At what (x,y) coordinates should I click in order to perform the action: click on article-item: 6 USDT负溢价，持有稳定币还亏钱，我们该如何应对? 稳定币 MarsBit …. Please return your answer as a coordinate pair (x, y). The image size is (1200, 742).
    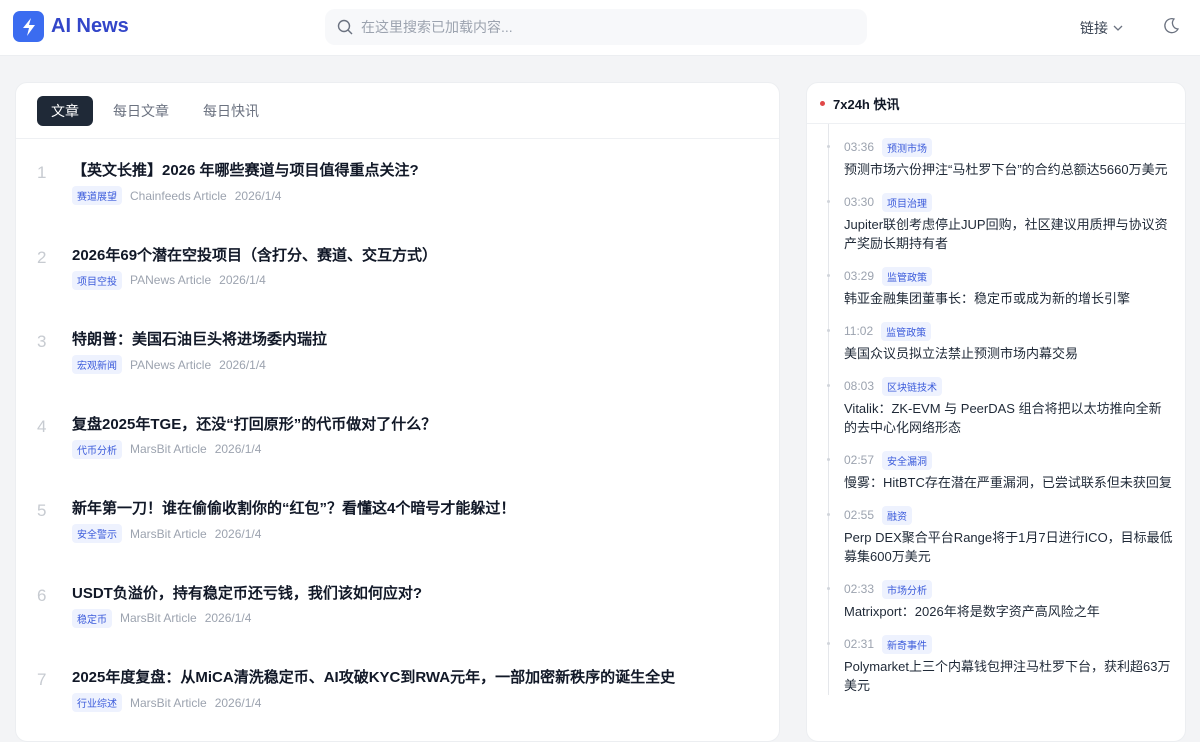
    Looking at the image, I should click on (397, 604).